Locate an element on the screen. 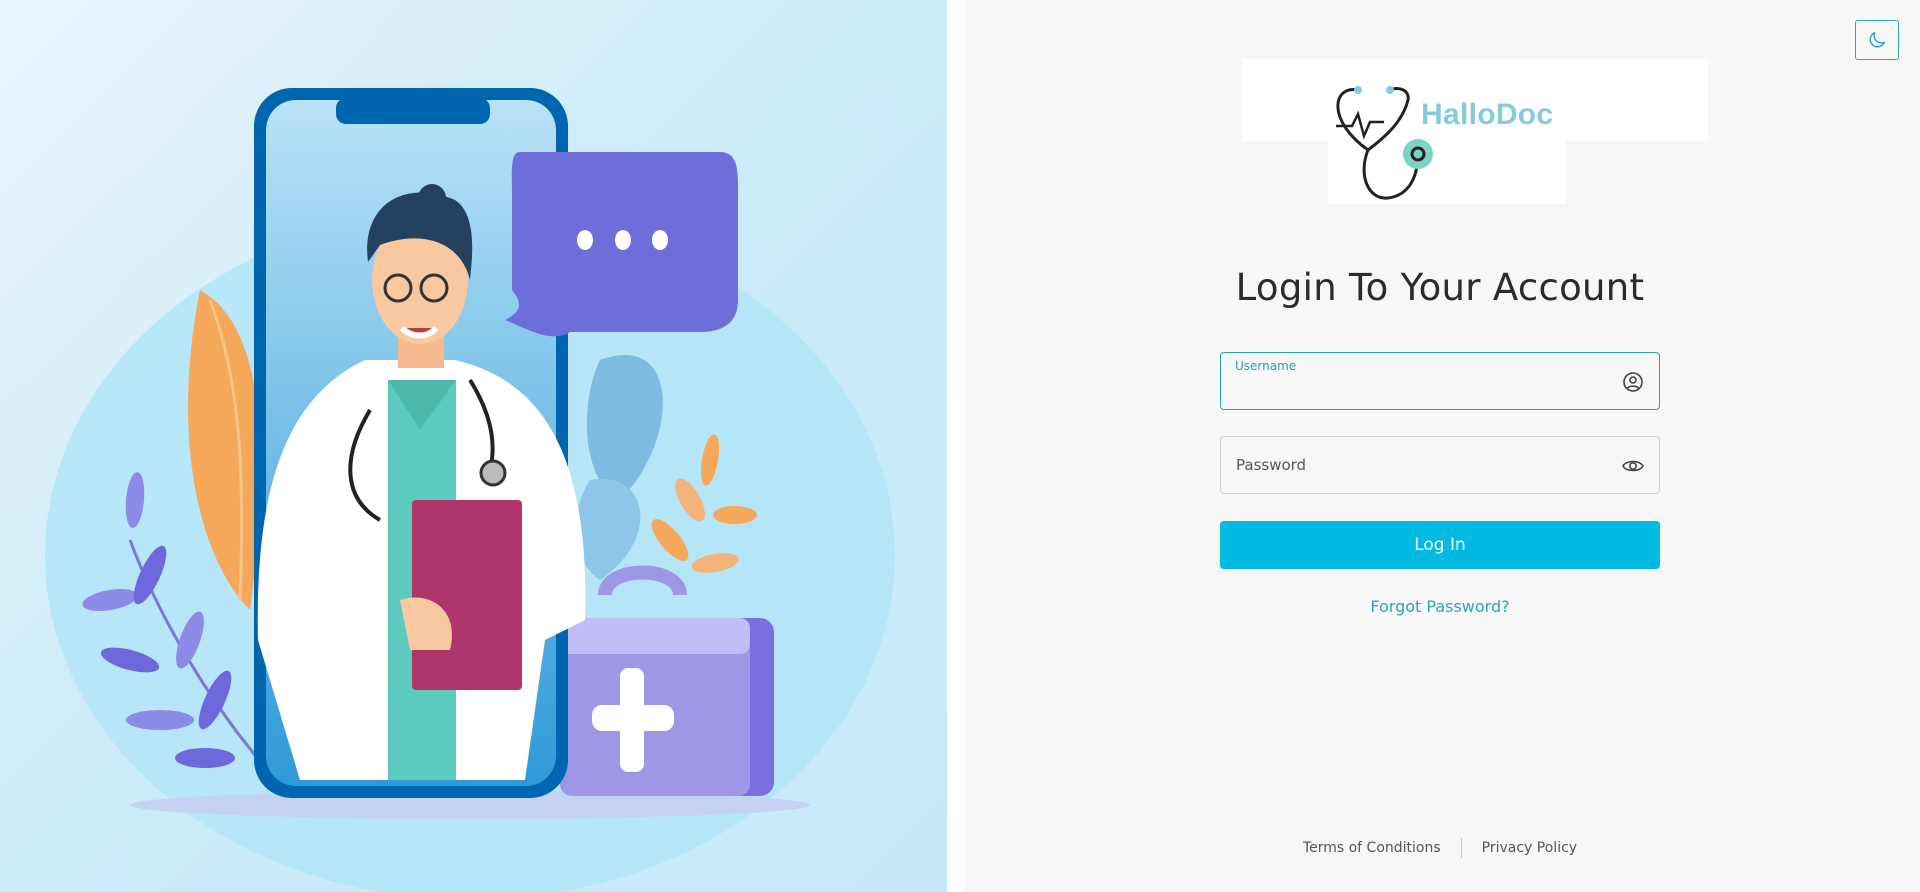  eye-icon is located at coordinates (1633, 466).